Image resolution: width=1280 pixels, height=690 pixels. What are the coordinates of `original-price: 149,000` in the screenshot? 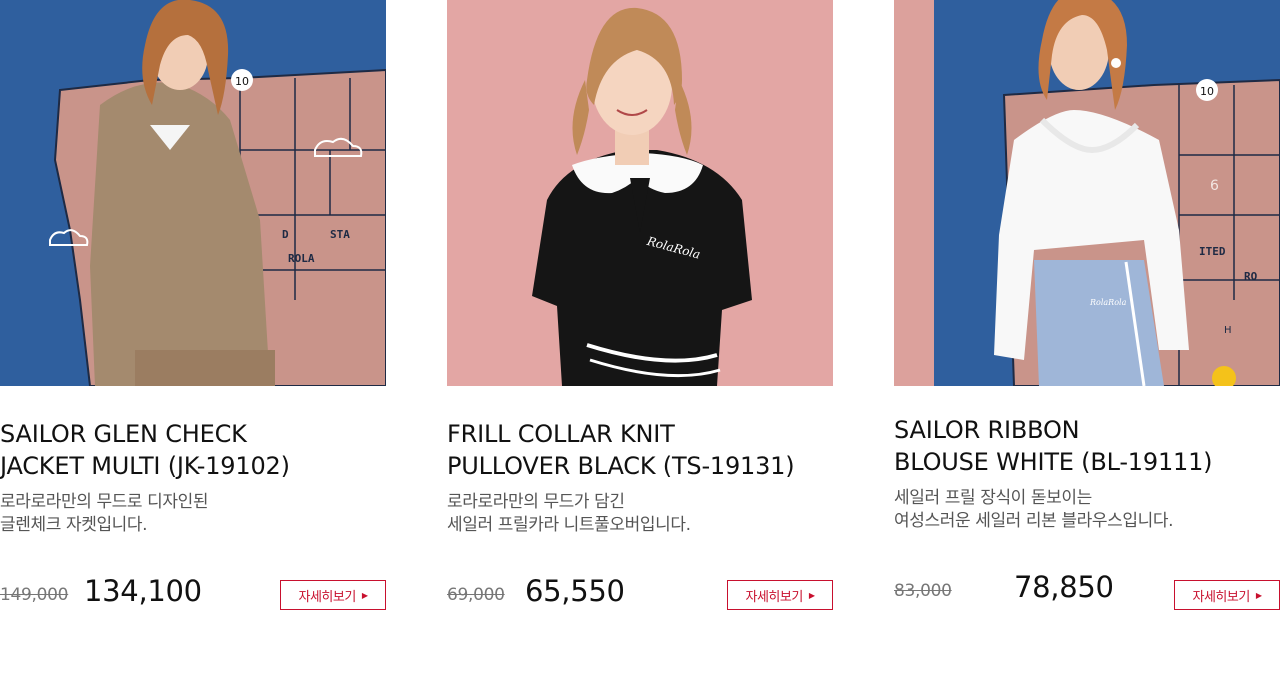 It's located at (34, 595).